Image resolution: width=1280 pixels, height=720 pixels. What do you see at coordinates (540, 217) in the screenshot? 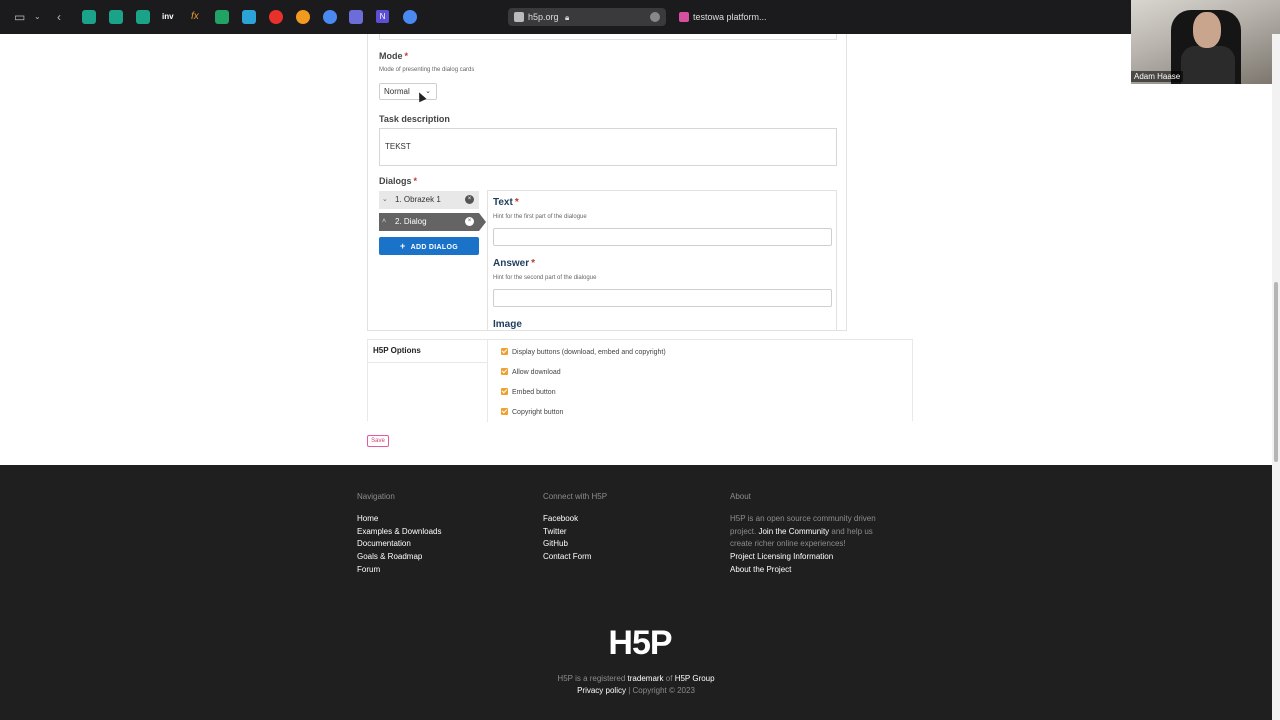
I see `text-hint: Hint for the first part of the dialogue` at bounding box center [540, 217].